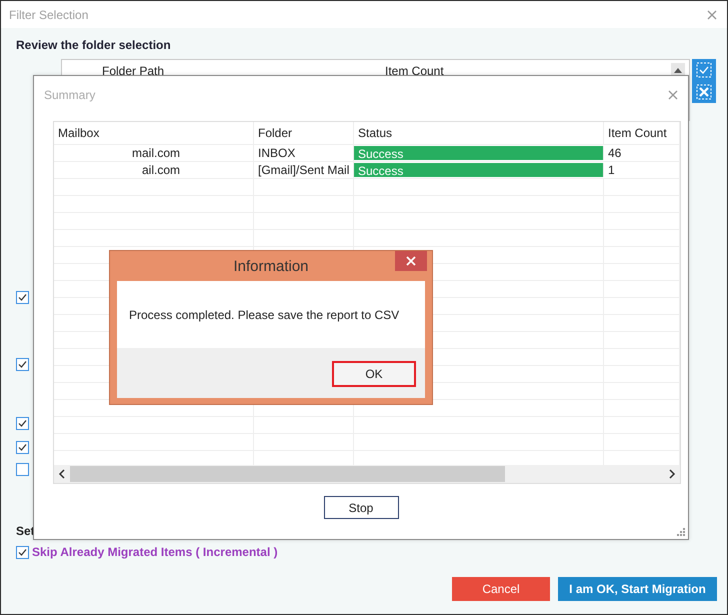  Describe the element at coordinates (155, 552) in the screenshot. I see `checkbox-label: Skip Already Migrated Items ( Incremental )` at that location.